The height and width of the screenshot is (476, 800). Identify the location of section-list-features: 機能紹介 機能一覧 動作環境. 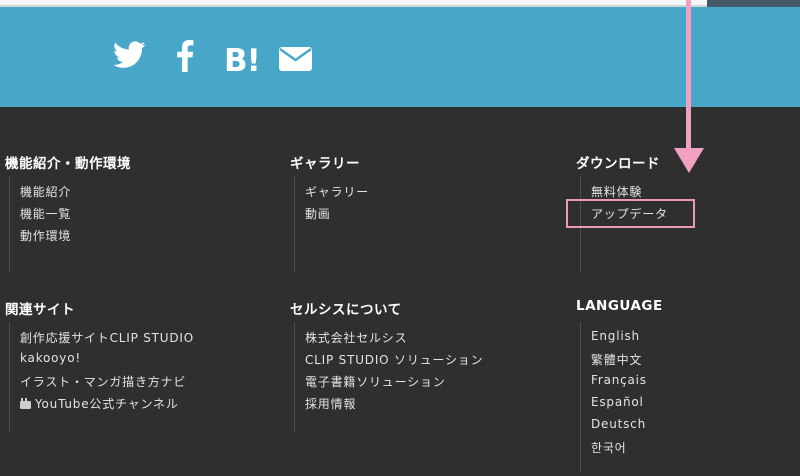
(129, 224).